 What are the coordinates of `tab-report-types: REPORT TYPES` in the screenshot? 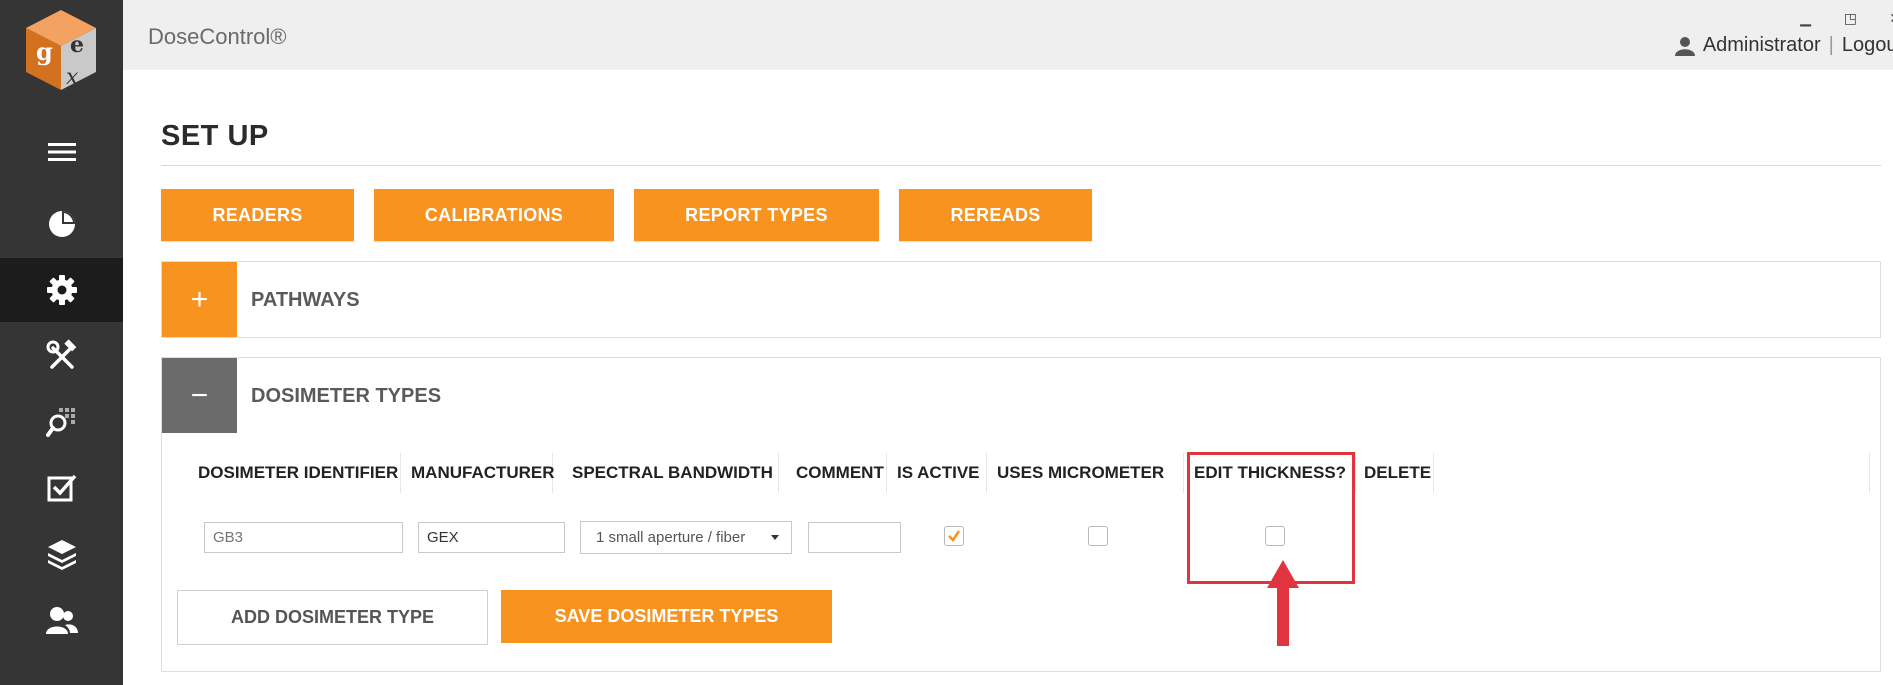 It's located at (756, 215).